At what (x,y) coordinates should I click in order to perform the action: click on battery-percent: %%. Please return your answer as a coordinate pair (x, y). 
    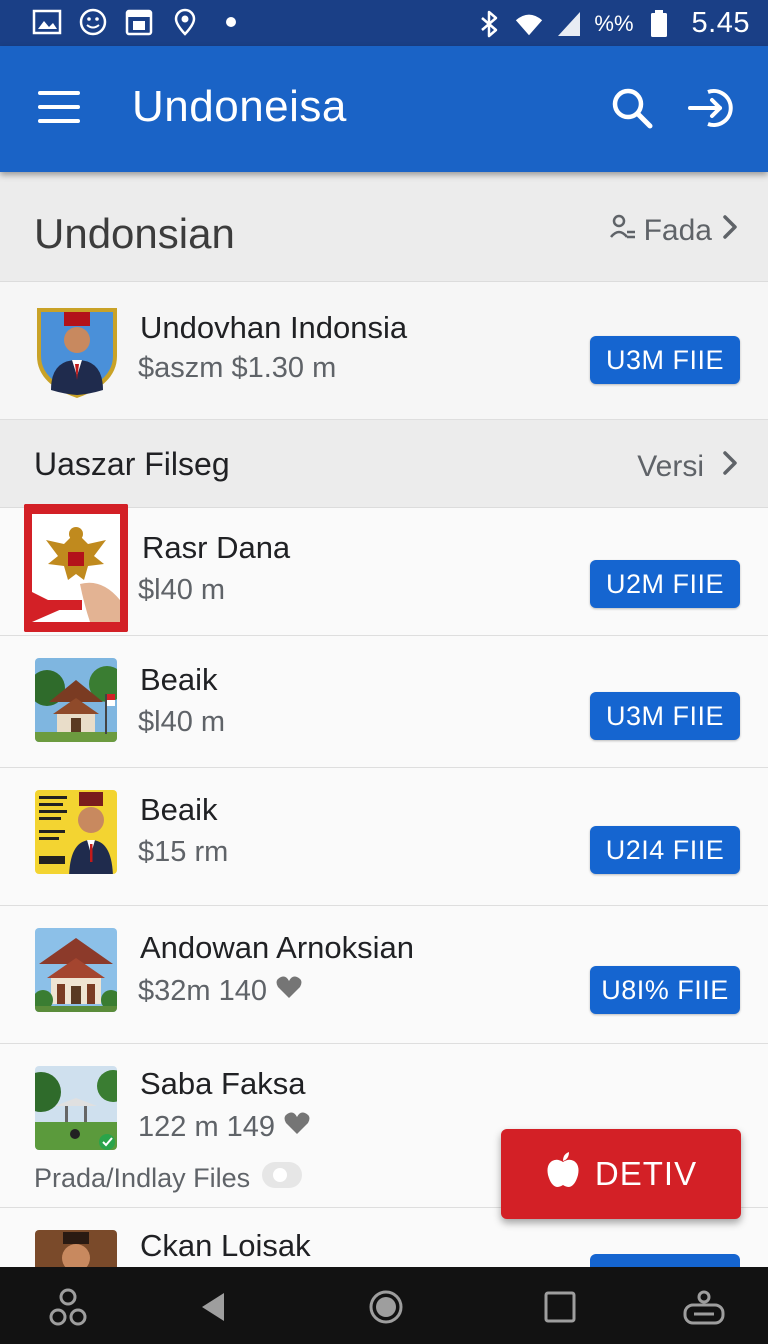
    Looking at the image, I should click on (614, 23).